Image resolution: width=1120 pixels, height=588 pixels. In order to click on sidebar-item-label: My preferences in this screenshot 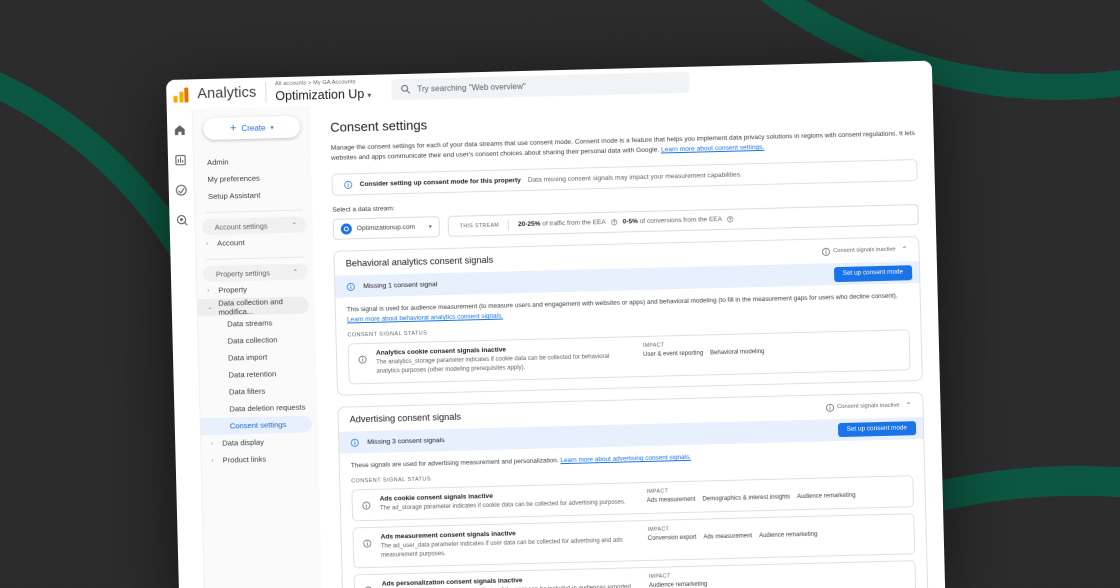, I will do `click(233, 178)`.